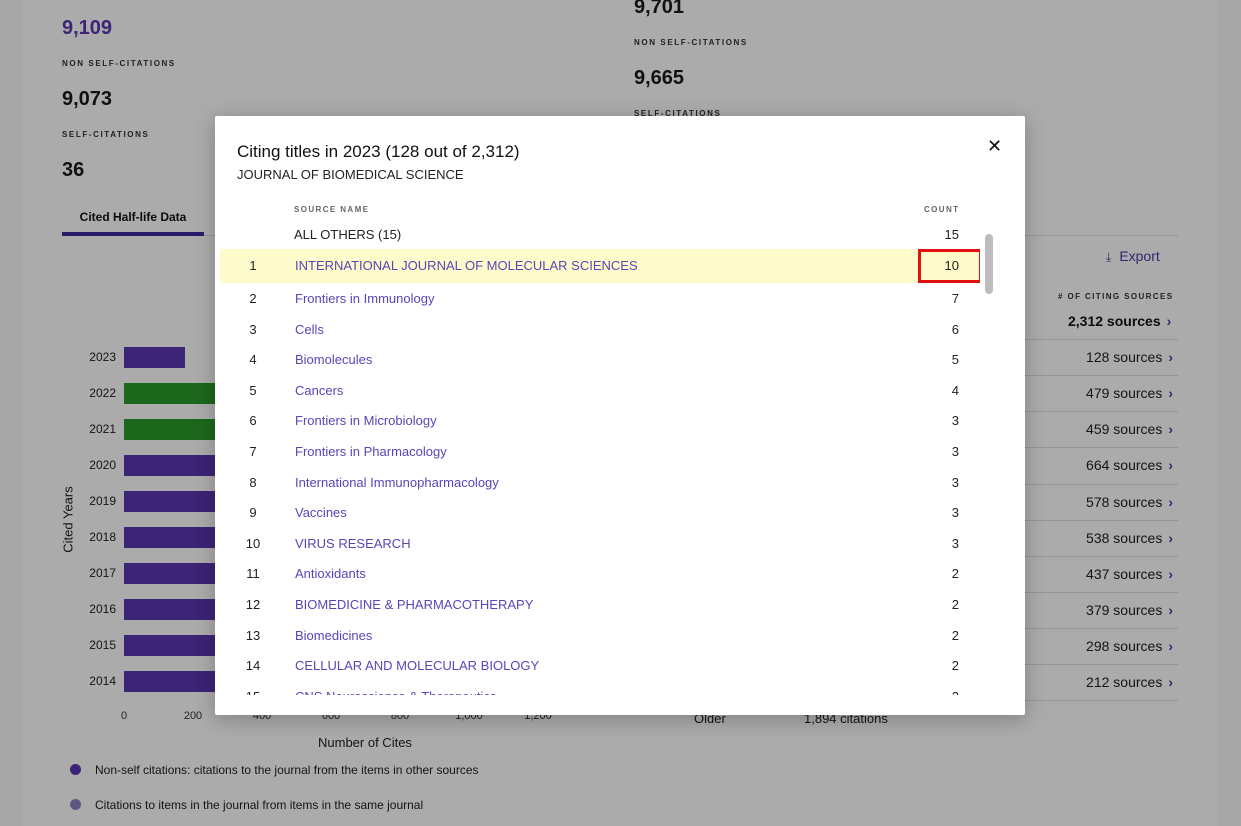 Image resolution: width=1241 pixels, height=826 pixels. What do you see at coordinates (319, 390) in the screenshot?
I see `source-name-link: Cancers` at bounding box center [319, 390].